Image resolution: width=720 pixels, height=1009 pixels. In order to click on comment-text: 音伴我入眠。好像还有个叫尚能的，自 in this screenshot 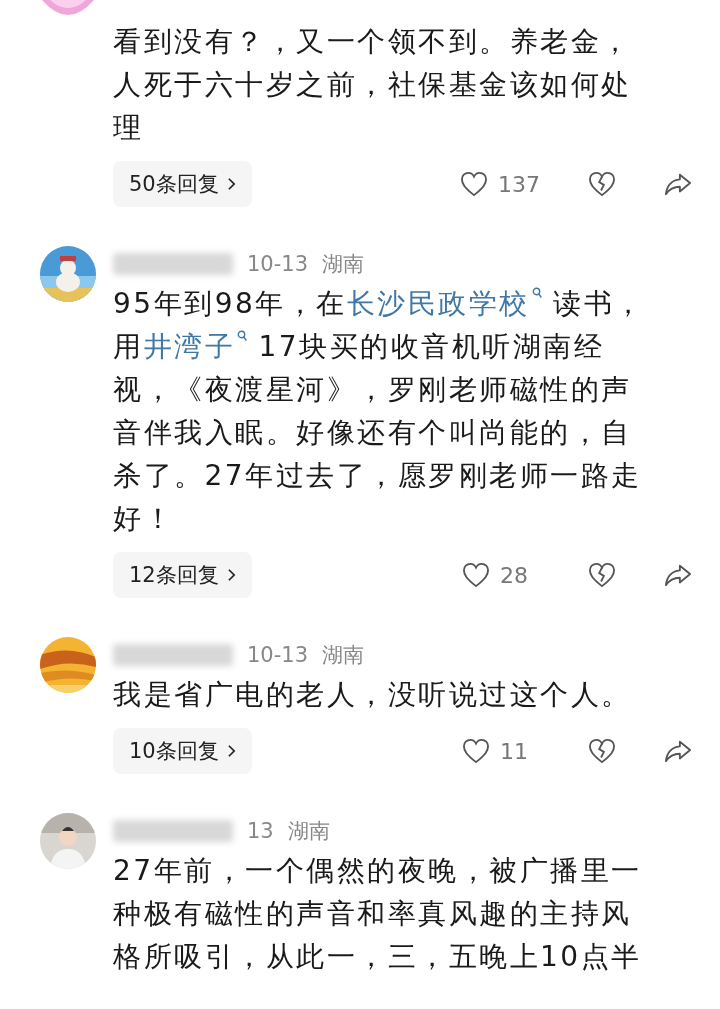, I will do `click(372, 432)`.